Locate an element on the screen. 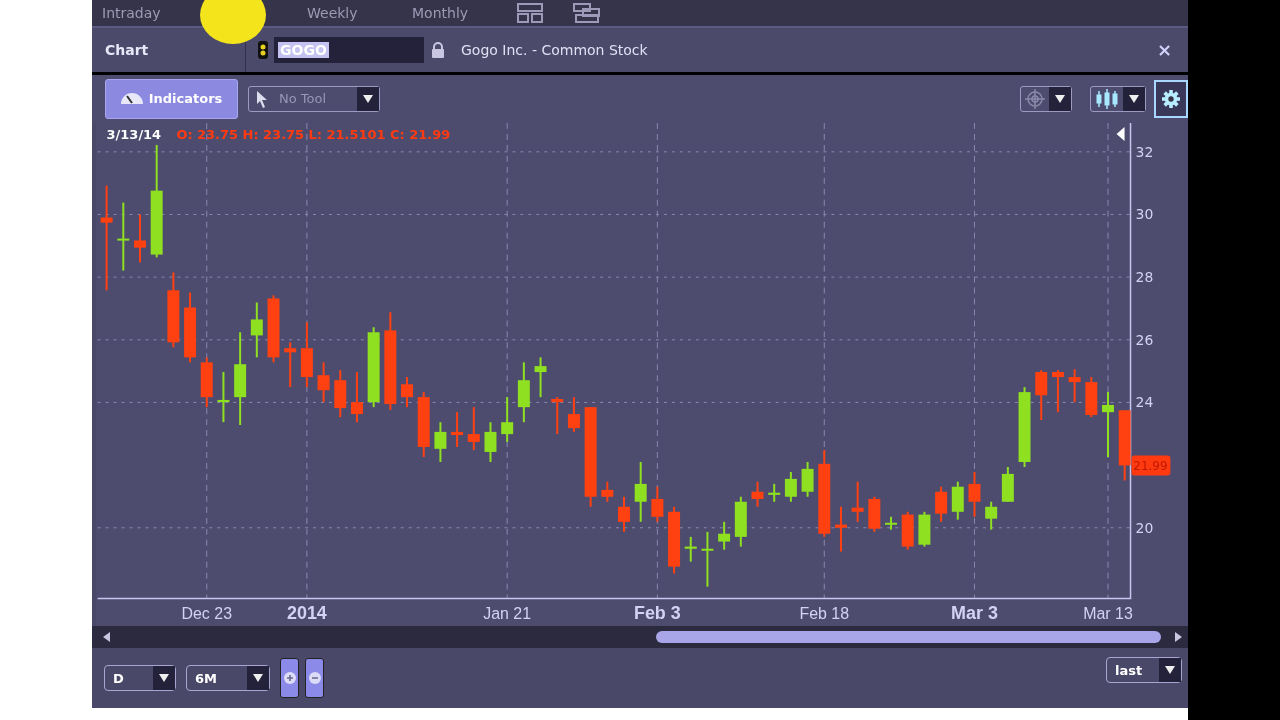 Image resolution: width=1280 pixels, height=720 pixels. lock-icon is located at coordinates (438, 49).